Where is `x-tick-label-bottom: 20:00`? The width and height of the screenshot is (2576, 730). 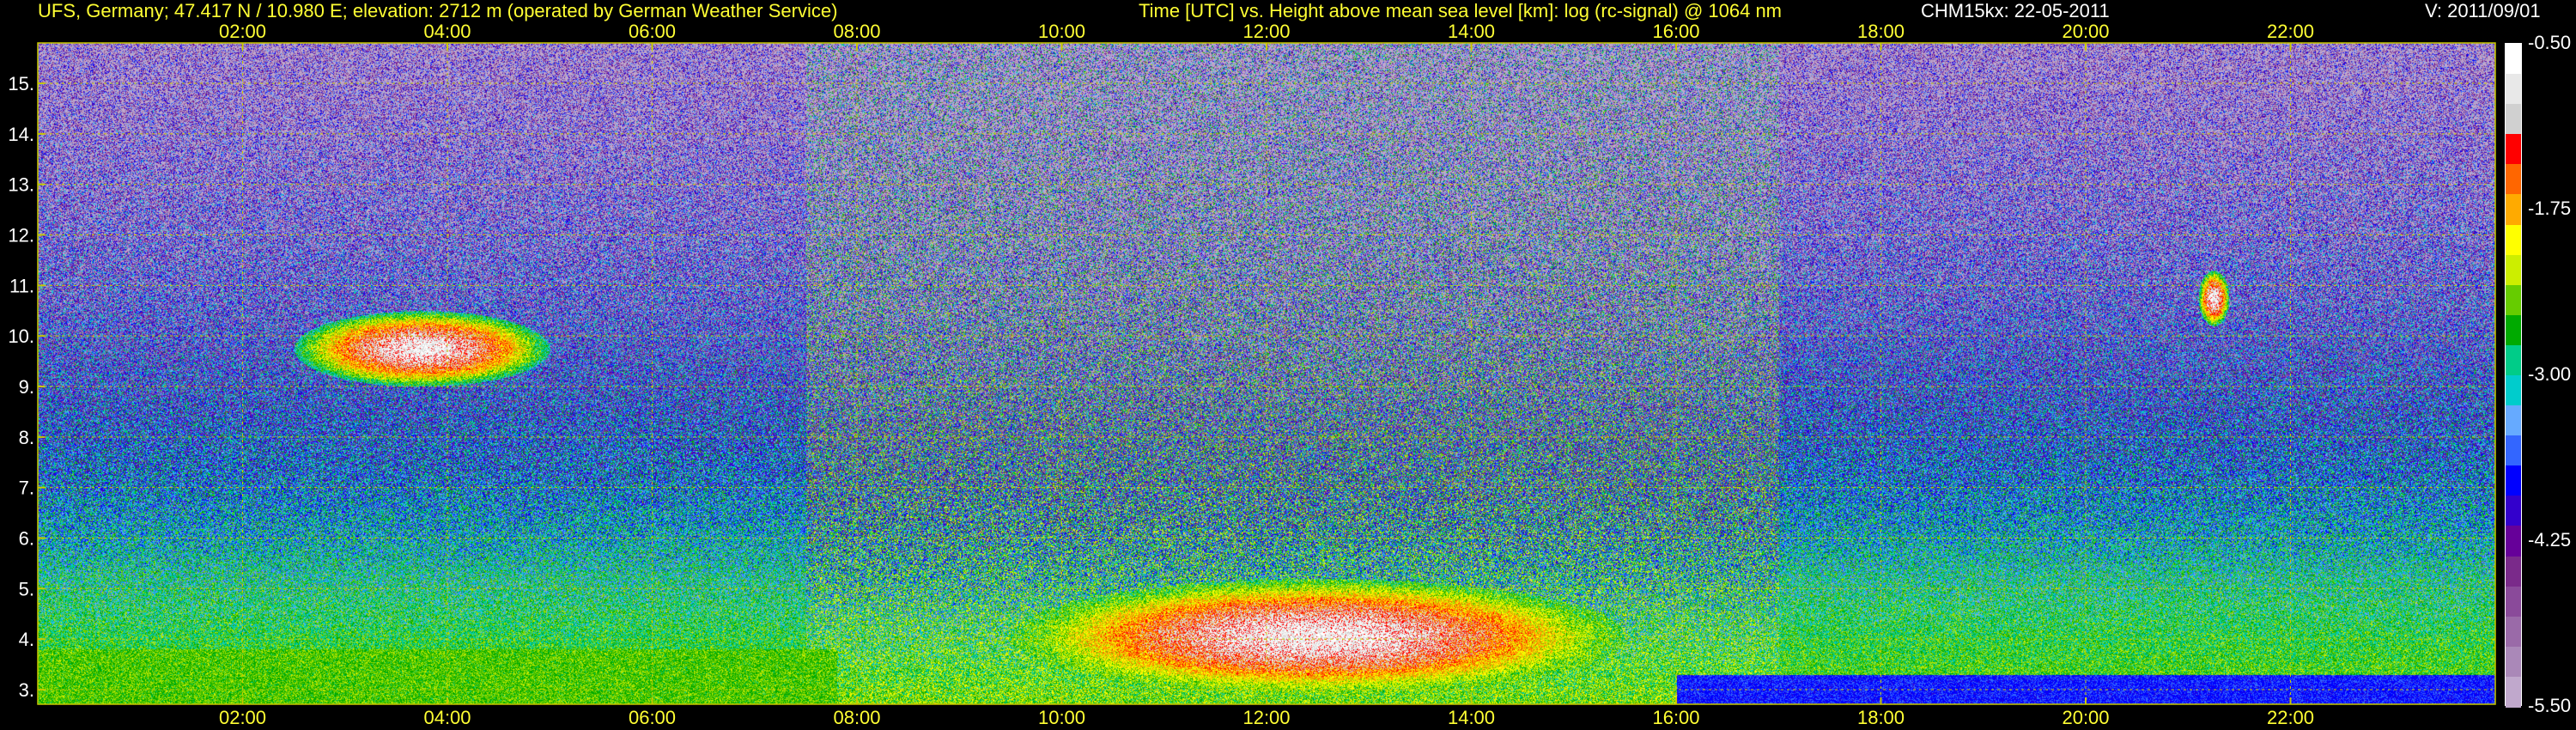 x-tick-label-bottom: 20:00 is located at coordinates (2085, 717).